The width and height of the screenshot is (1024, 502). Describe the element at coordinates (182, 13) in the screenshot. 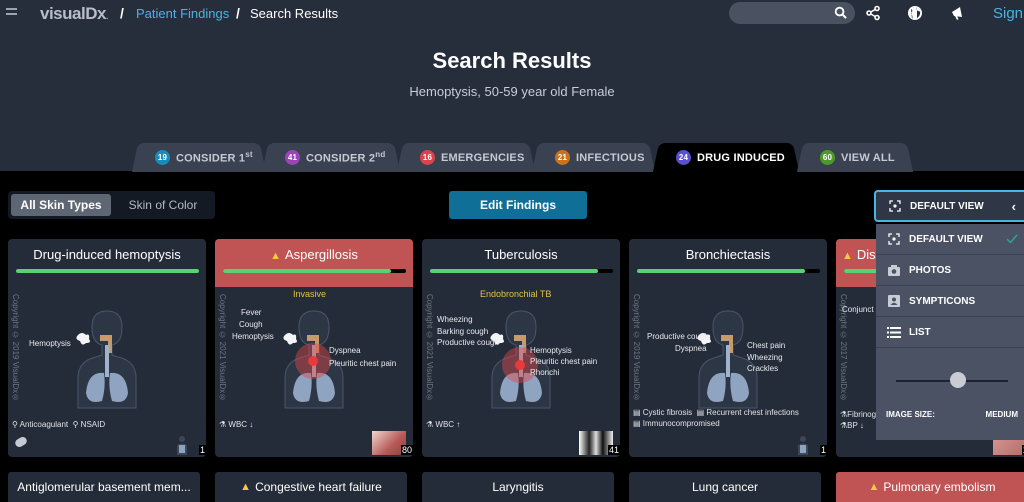

I see `breadcrumb-patient-findings: Patient Findings` at that location.